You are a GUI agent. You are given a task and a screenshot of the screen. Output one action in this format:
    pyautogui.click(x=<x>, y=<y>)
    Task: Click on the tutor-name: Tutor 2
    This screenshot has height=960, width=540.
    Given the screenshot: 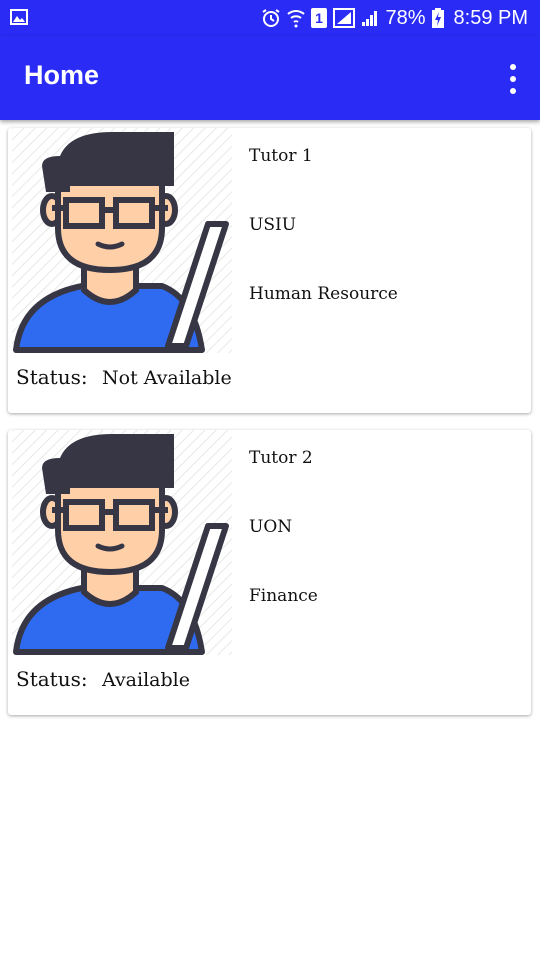 What is the action you would take?
    pyautogui.click(x=281, y=458)
    